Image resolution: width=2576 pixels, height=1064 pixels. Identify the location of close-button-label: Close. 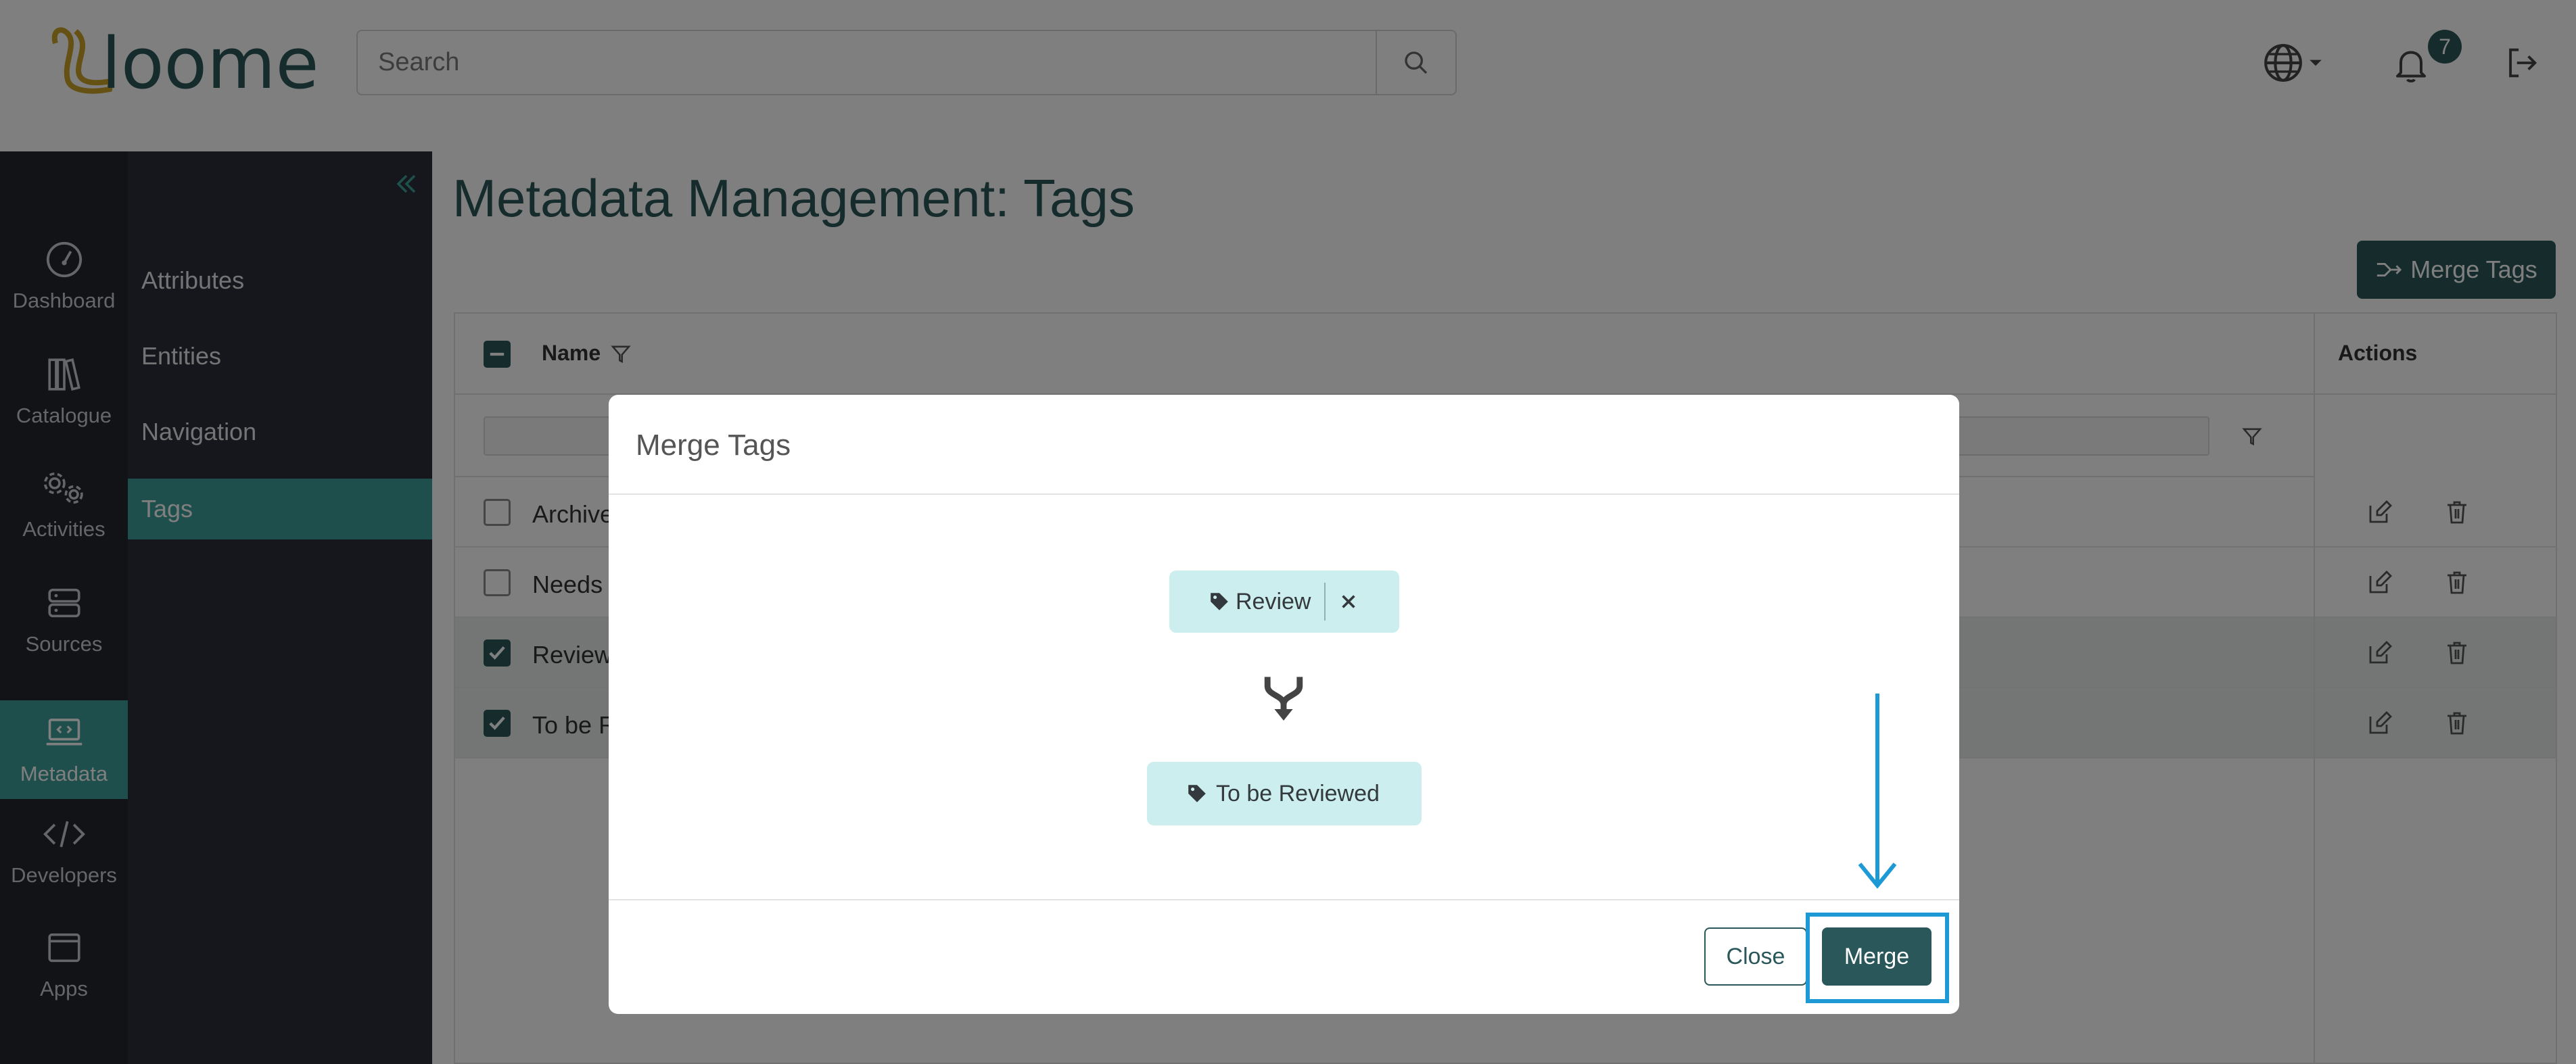
(1755, 956).